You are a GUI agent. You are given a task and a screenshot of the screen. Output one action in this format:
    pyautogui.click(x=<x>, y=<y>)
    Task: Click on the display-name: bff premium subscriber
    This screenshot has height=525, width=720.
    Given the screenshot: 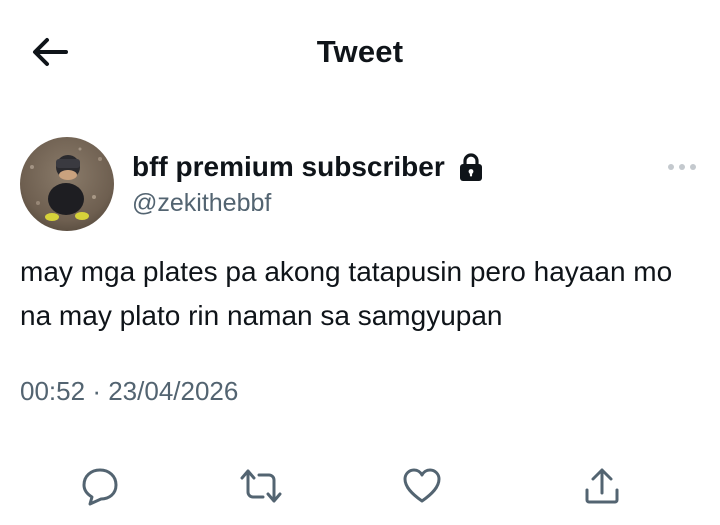 What is the action you would take?
    pyautogui.click(x=288, y=167)
    